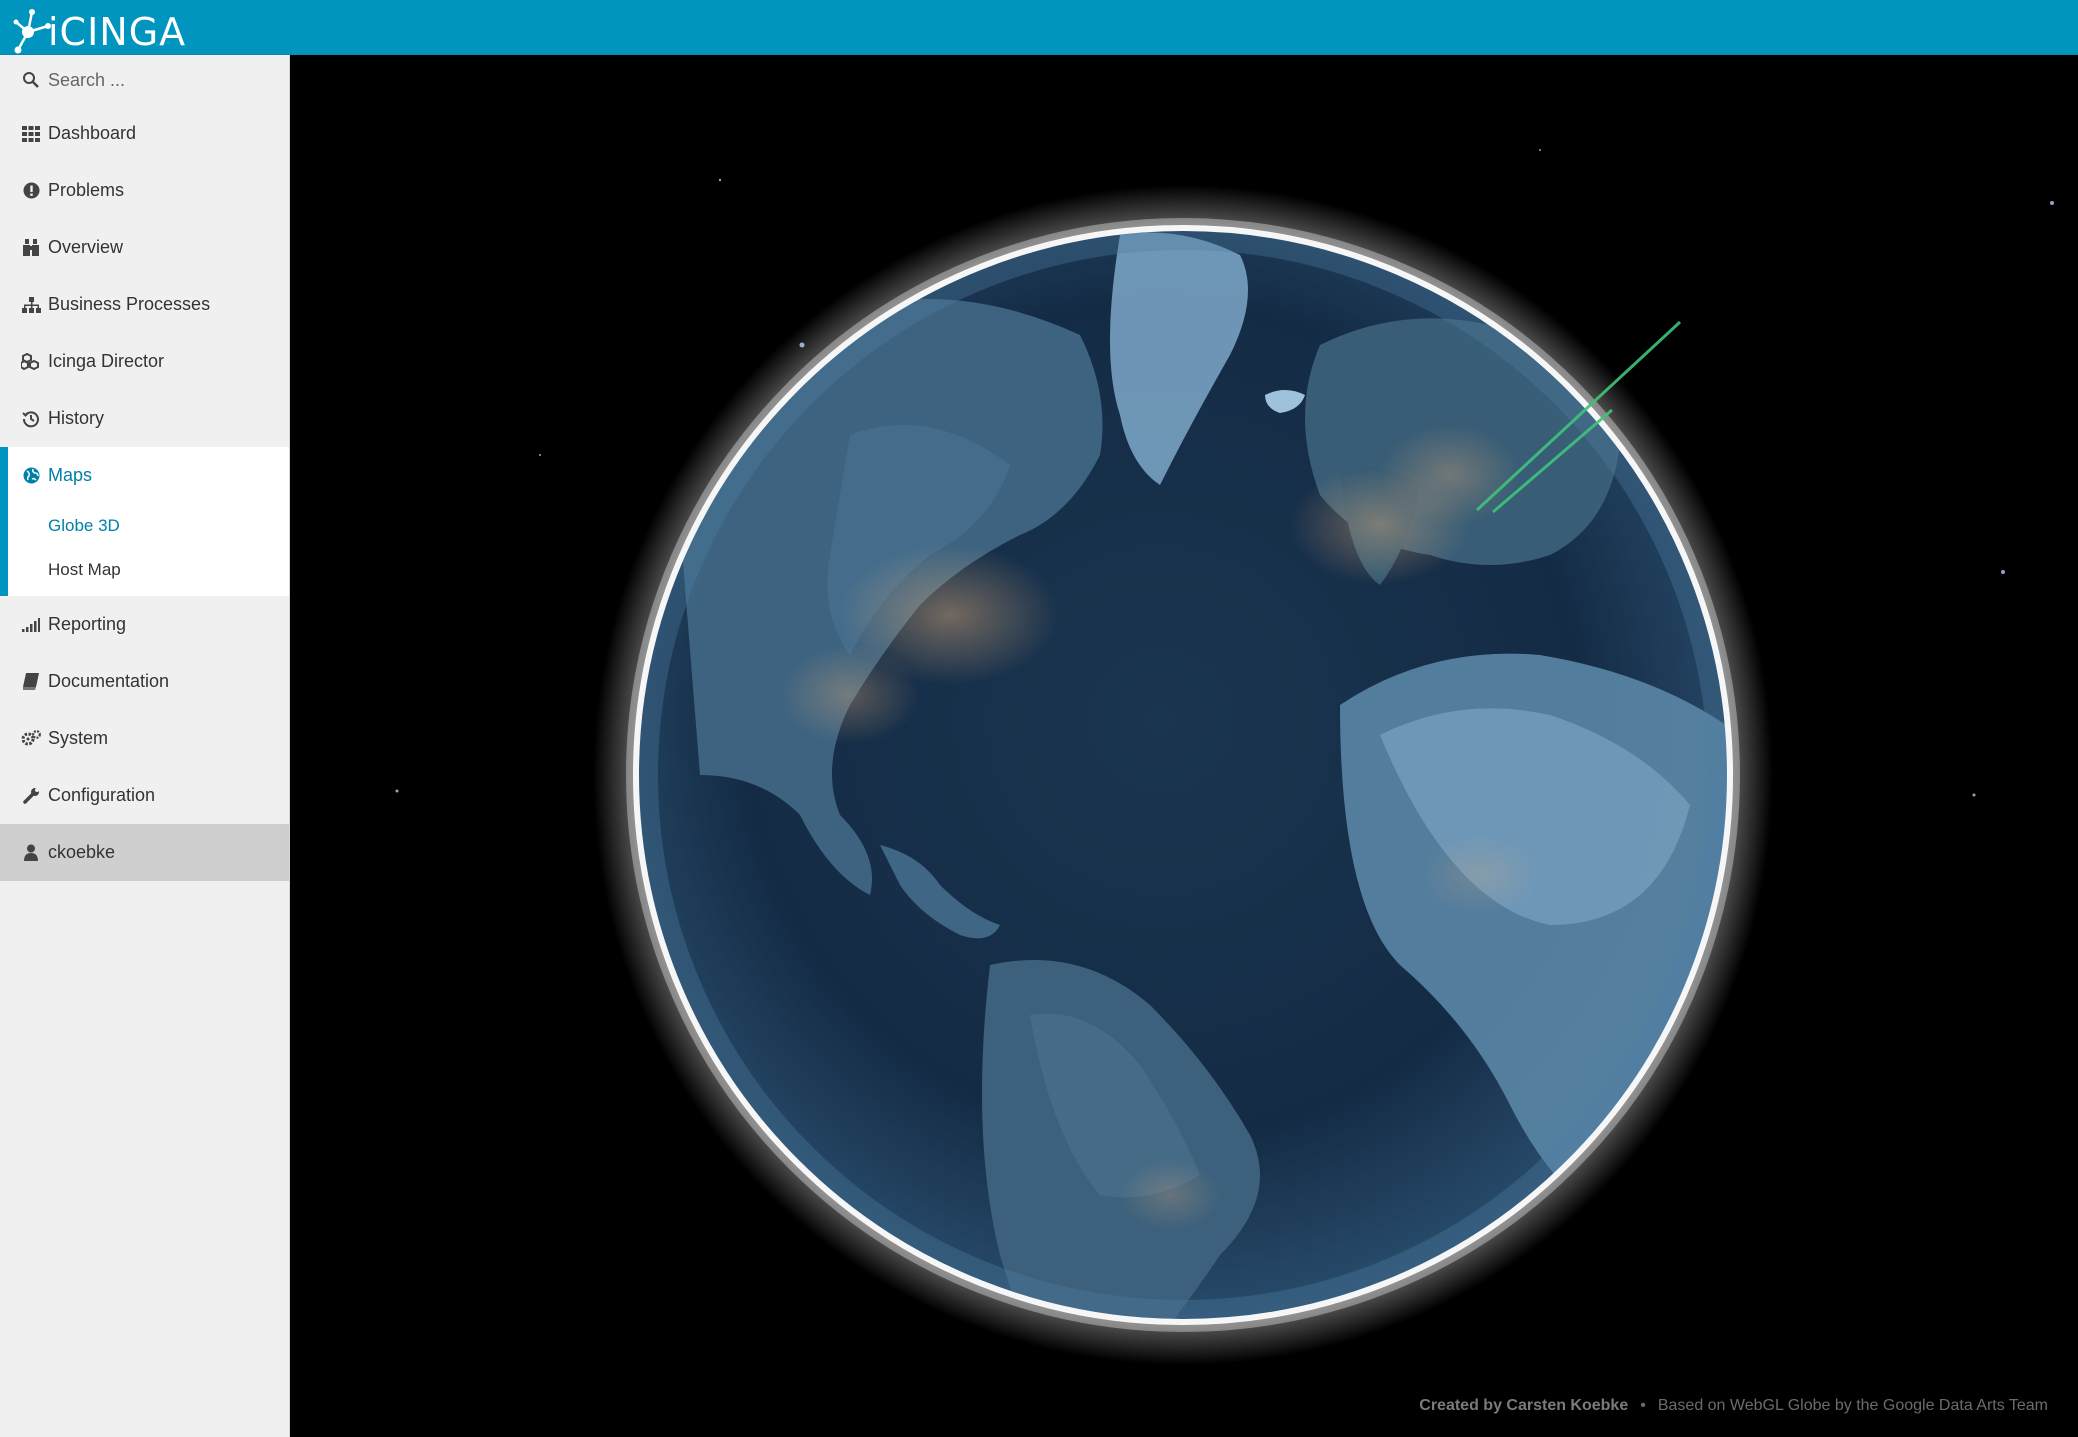 The height and width of the screenshot is (1437, 2078). I want to click on logo-text: iCINGA, so click(117, 32).